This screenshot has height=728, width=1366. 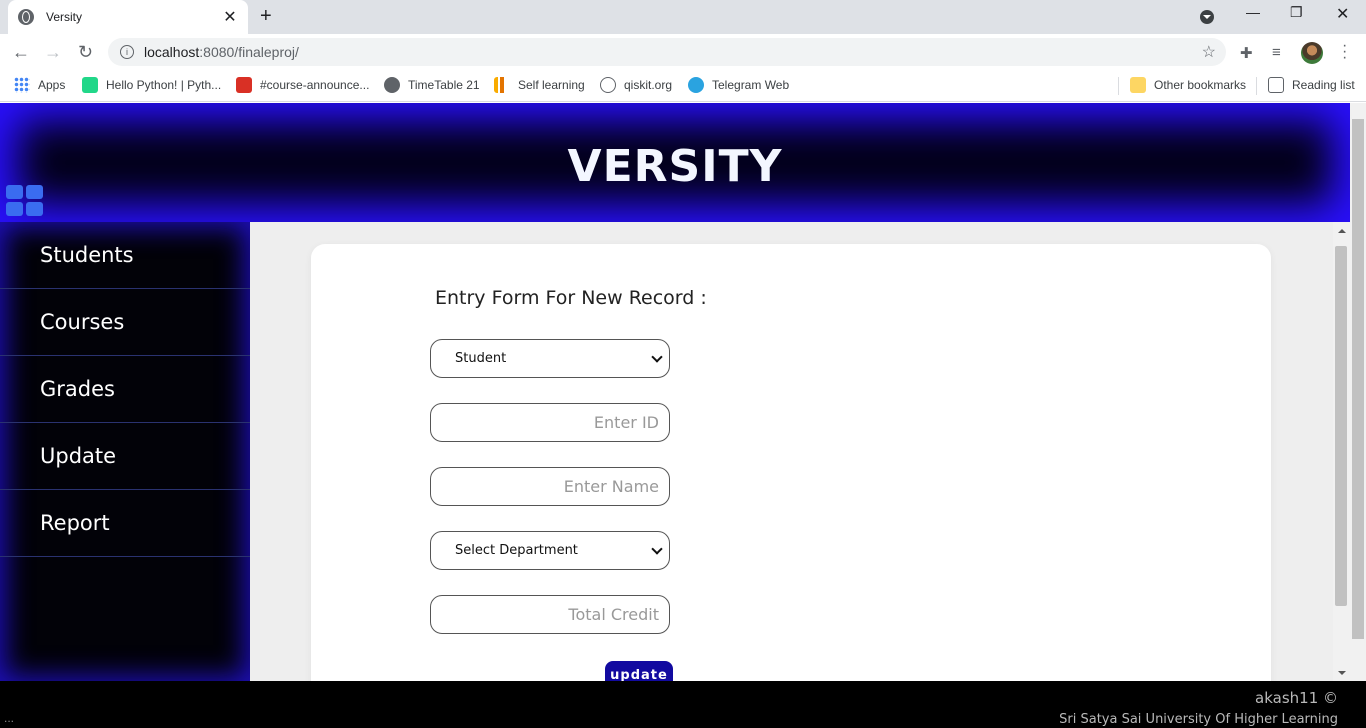 What do you see at coordinates (1296, 698) in the screenshot?
I see `footer-author: akash11 ©` at bounding box center [1296, 698].